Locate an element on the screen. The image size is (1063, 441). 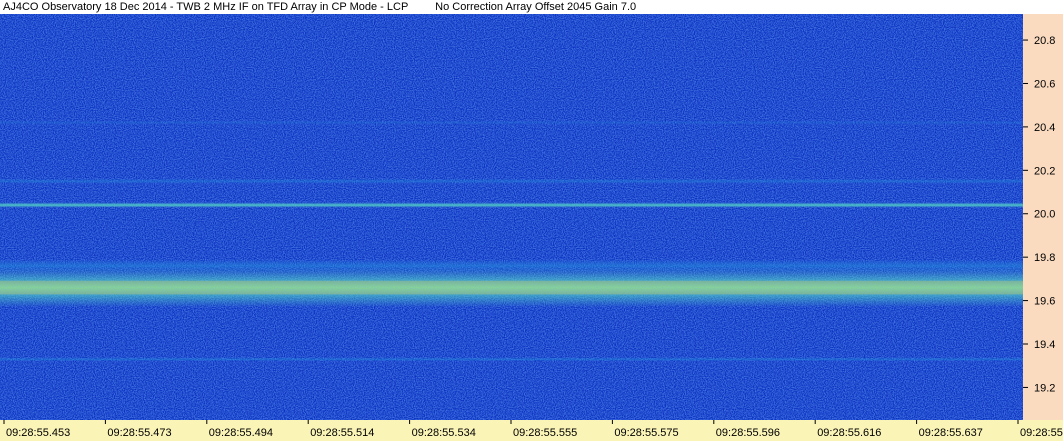
x-tick-label: 09:28:55.534 is located at coordinates (444, 433).